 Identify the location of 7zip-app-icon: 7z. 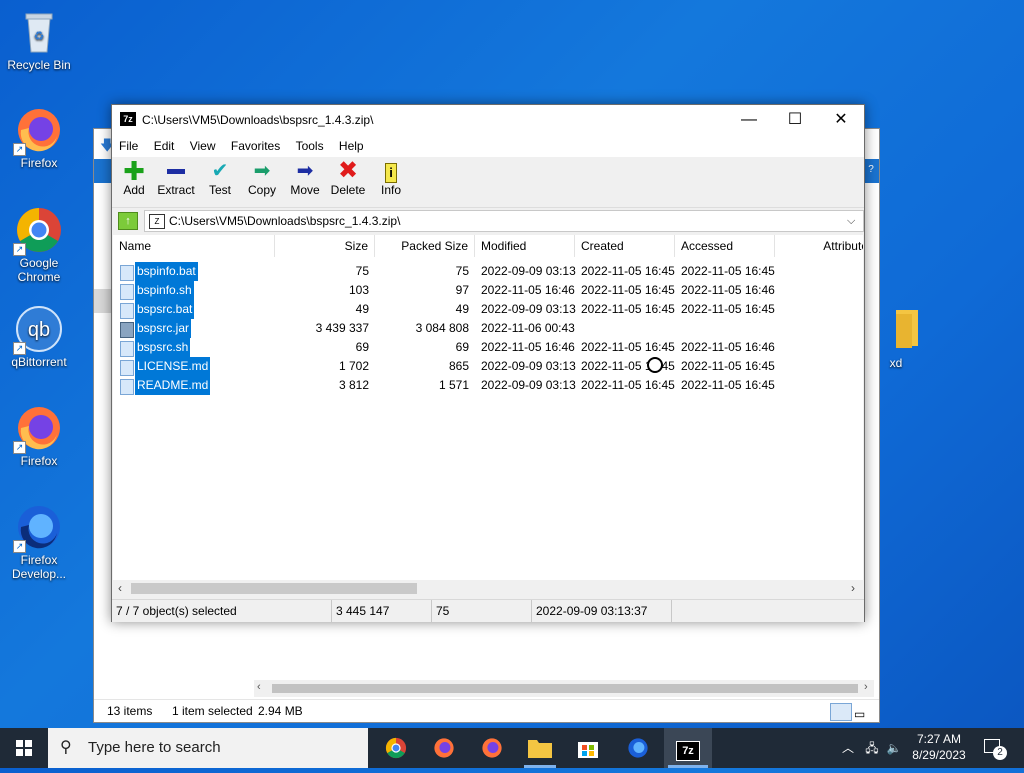
(688, 751).